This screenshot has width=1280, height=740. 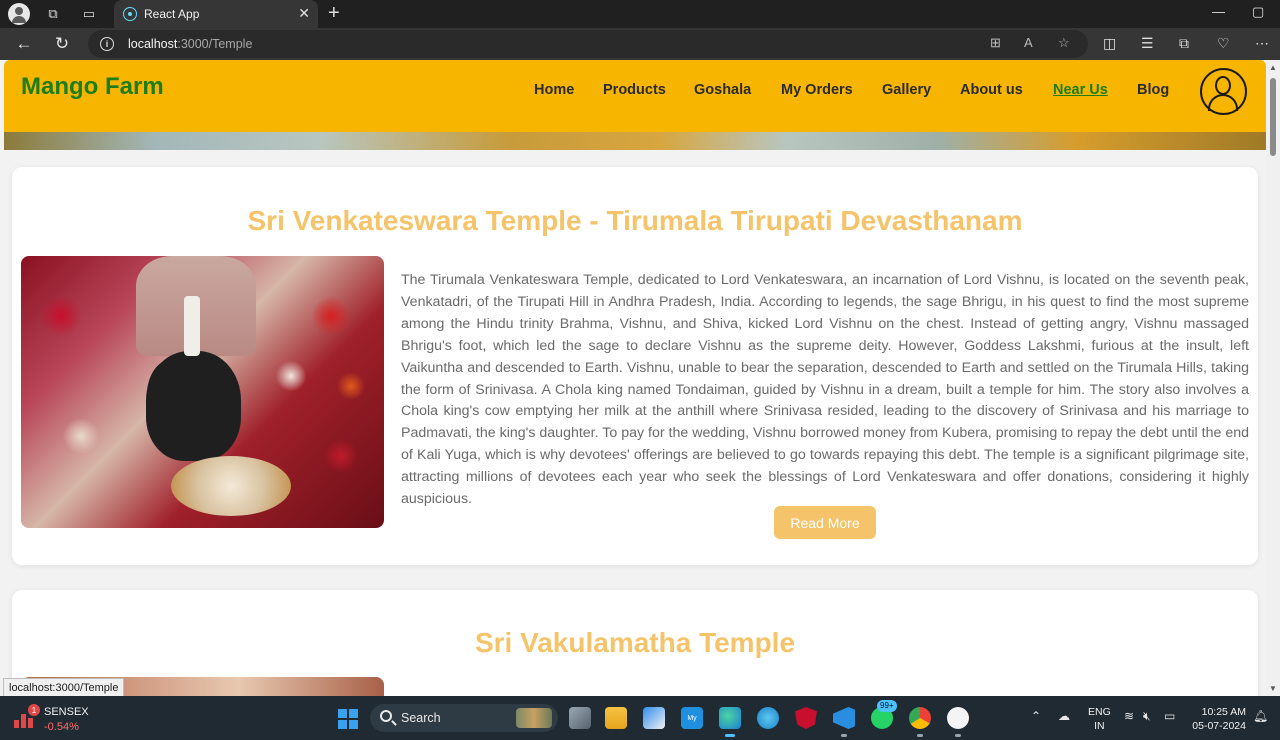 What do you see at coordinates (34, 710) in the screenshot?
I see `notification-badge: 1` at bounding box center [34, 710].